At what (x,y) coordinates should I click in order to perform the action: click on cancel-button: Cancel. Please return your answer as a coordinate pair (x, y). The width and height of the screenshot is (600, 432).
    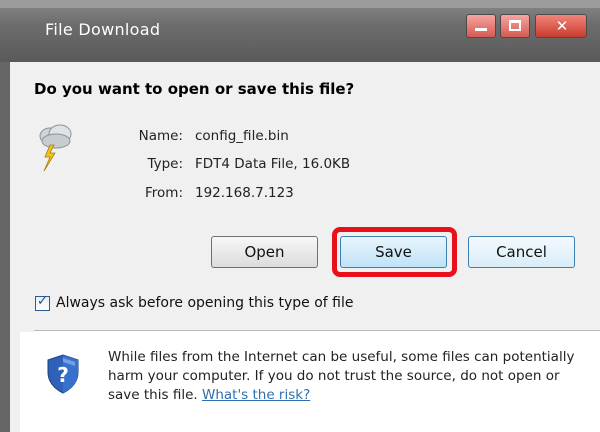
    Looking at the image, I should click on (521, 252).